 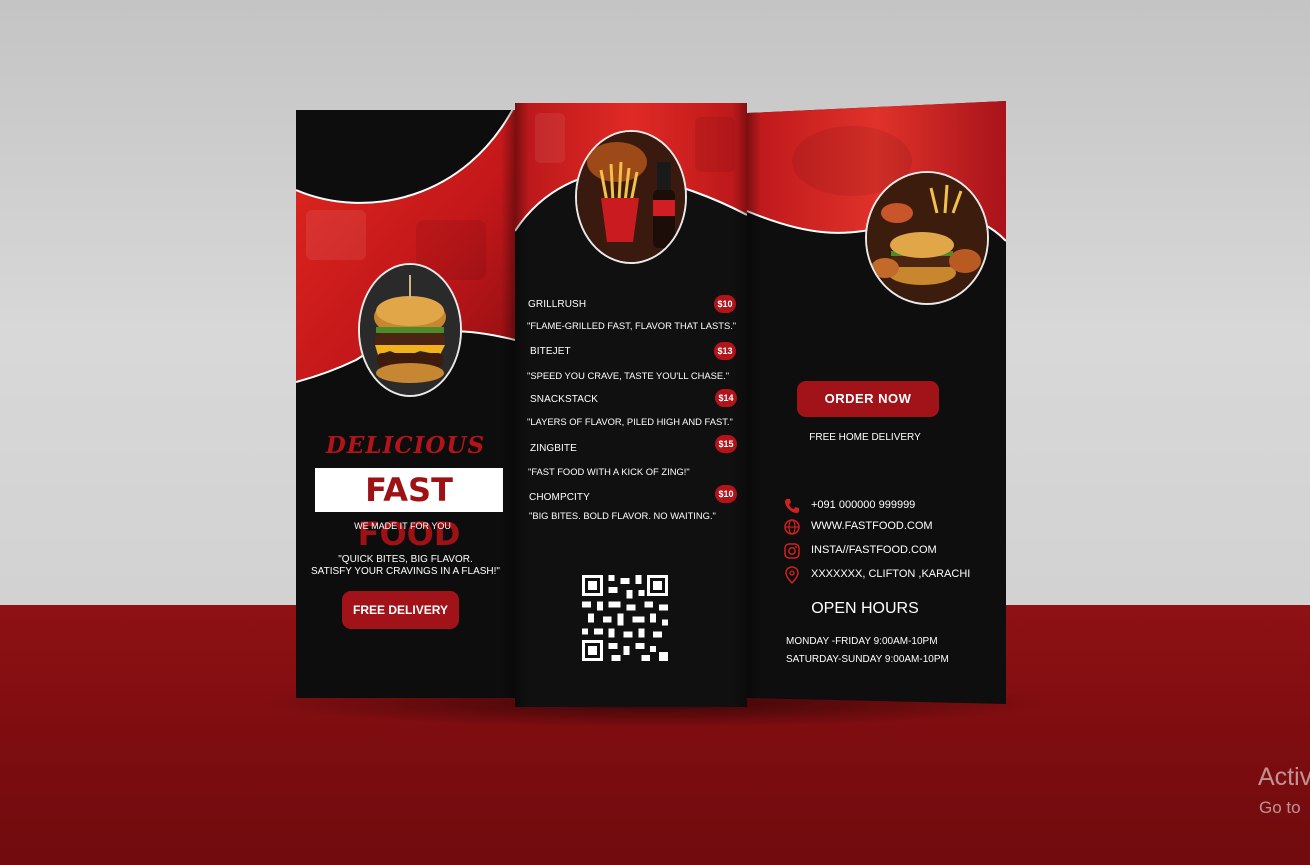 I want to click on fries-and-cola-photo, so click(x=631, y=197).